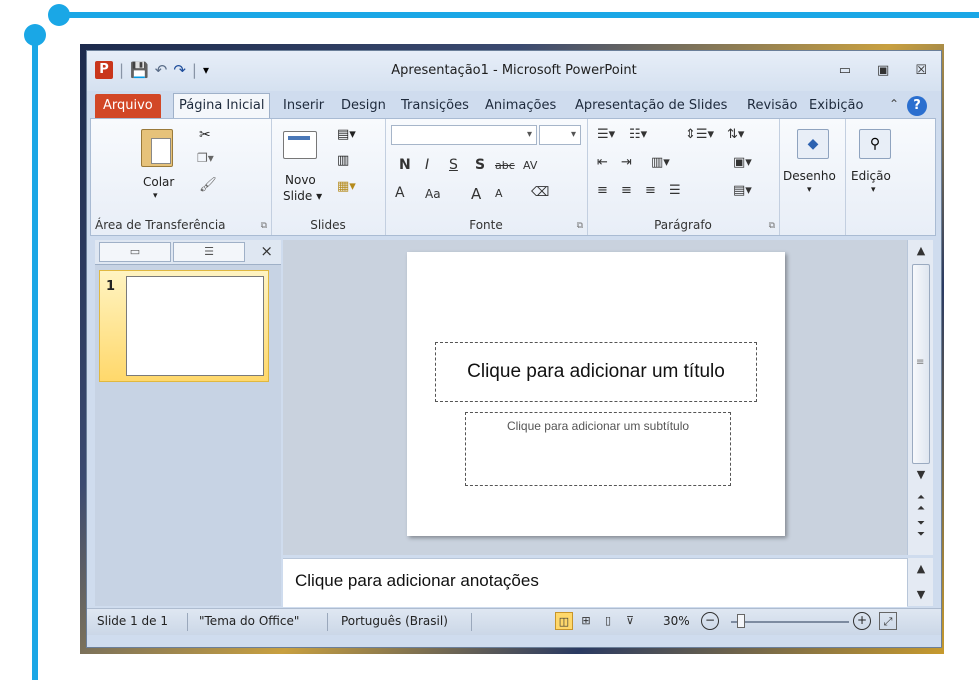 The width and height of the screenshot is (979, 680). What do you see at coordinates (742, 162) in the screenshot?
I see `align-text-icon: ▣▾` at bounding box center [742, 162].